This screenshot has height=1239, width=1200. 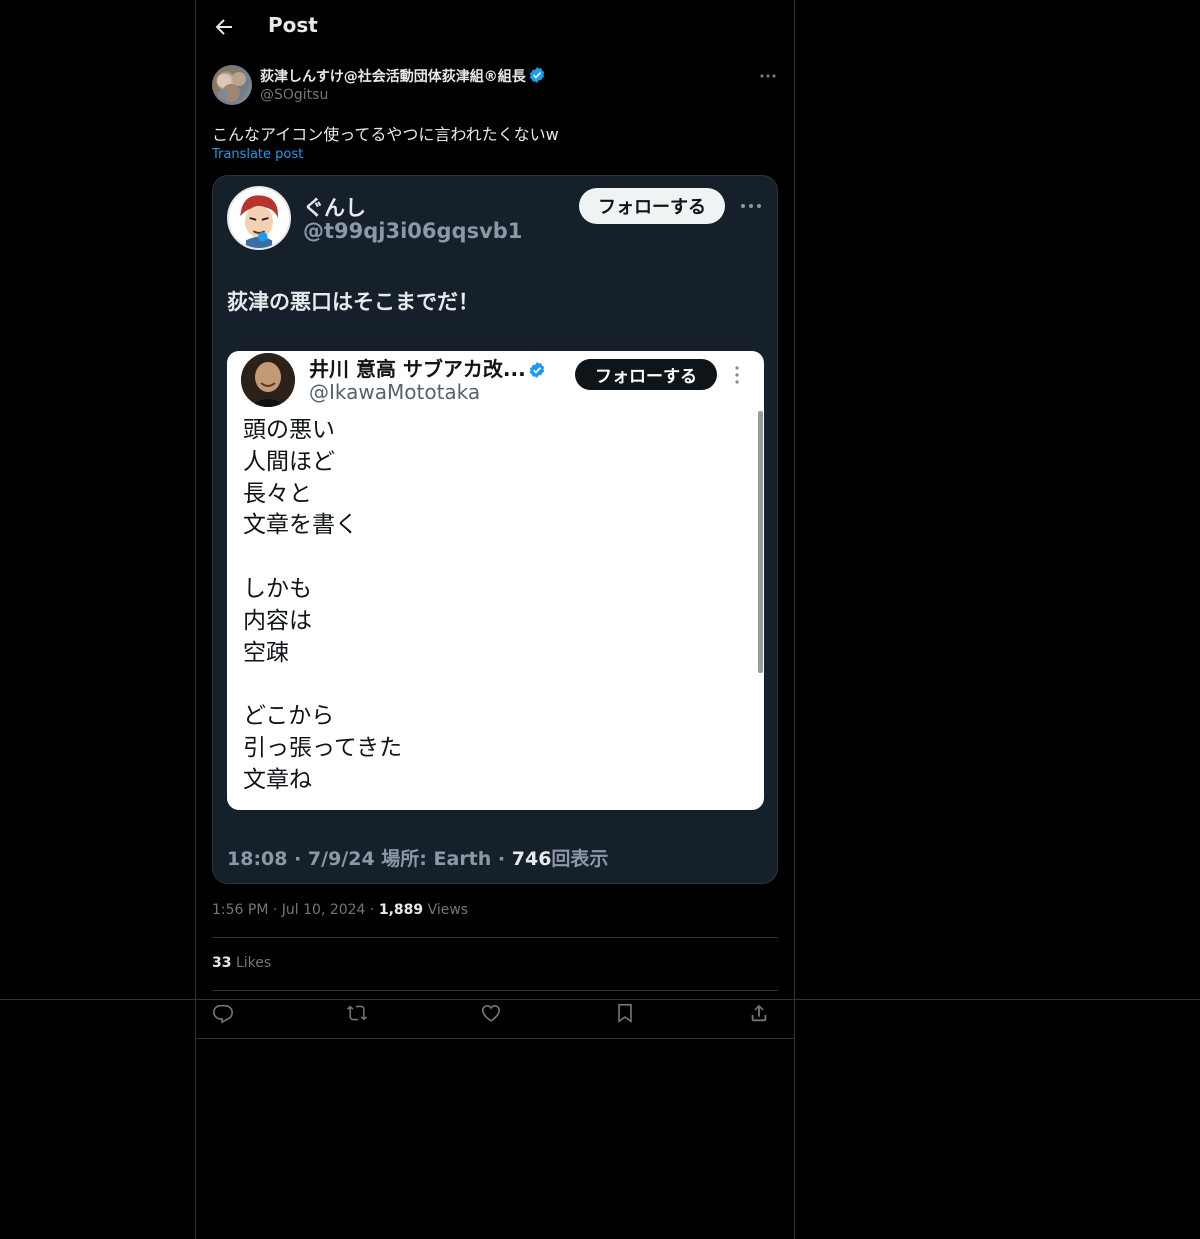 I want to click on inner-handle: @IkawaMototaka, so click(x=395, y=392).